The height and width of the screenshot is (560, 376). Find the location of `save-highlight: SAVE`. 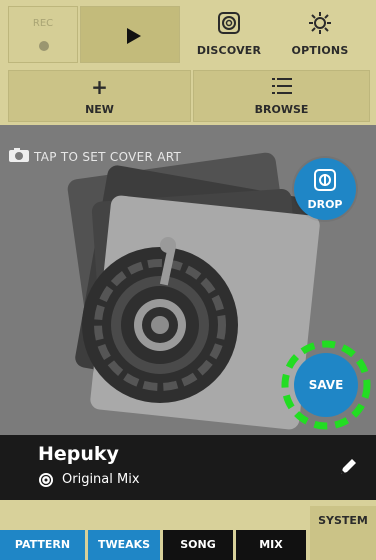

save-highlight: SAVE is located at coordinates (326, 385).